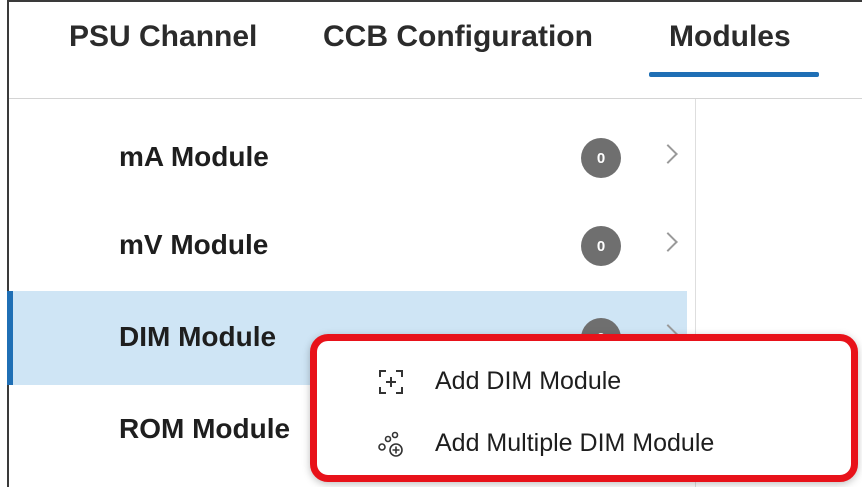  Describe the element at coordinates (734, 74) in the screenshot. I see `active-tab-indicator` at that location.